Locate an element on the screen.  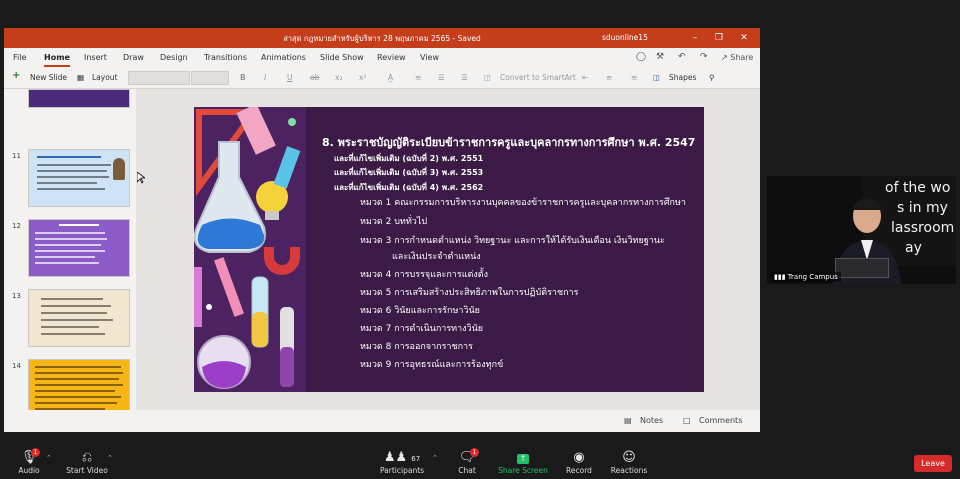
thumbnail-number: 11 is located at coordinates (16, 156).